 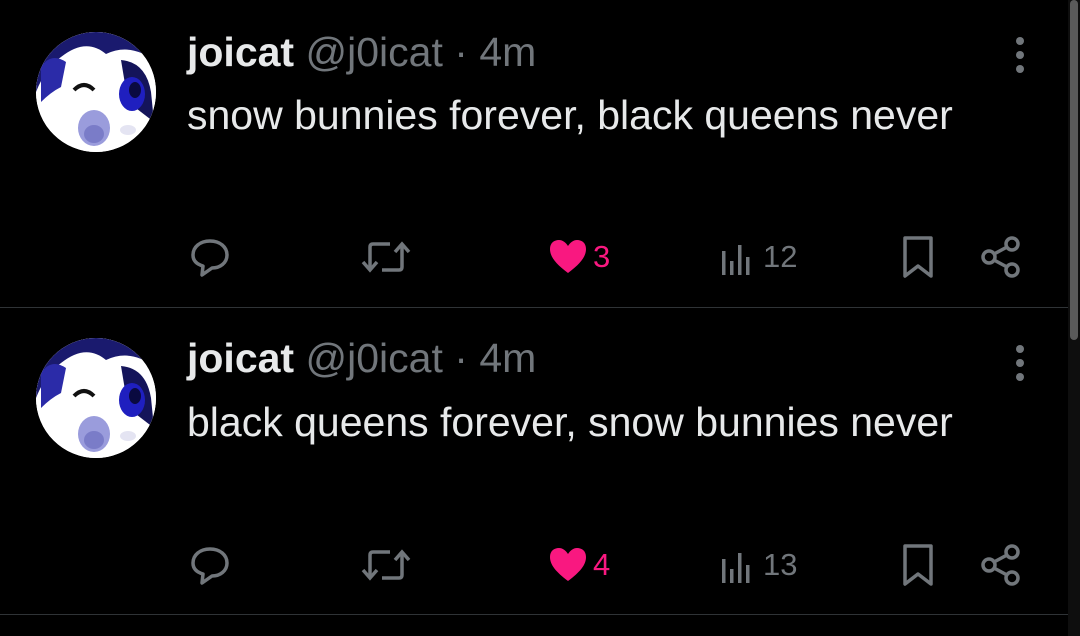 I want to click on view-count: 12, so click(x=780, y=256).